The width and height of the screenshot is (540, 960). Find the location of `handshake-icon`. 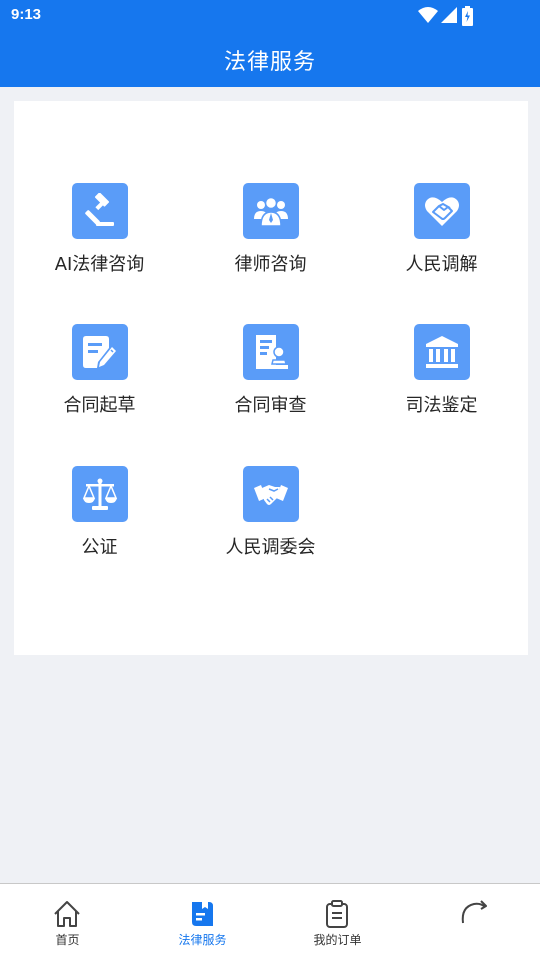

handshake-icon is located at coordinates (271, 495).